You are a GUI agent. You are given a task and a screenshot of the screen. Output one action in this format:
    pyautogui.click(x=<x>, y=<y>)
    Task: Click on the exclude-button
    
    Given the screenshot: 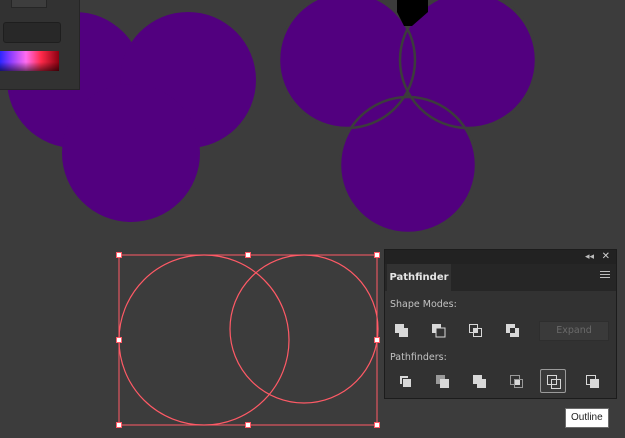 What is the action you would take?
    pyautogui.click(x=513, y=331)
    